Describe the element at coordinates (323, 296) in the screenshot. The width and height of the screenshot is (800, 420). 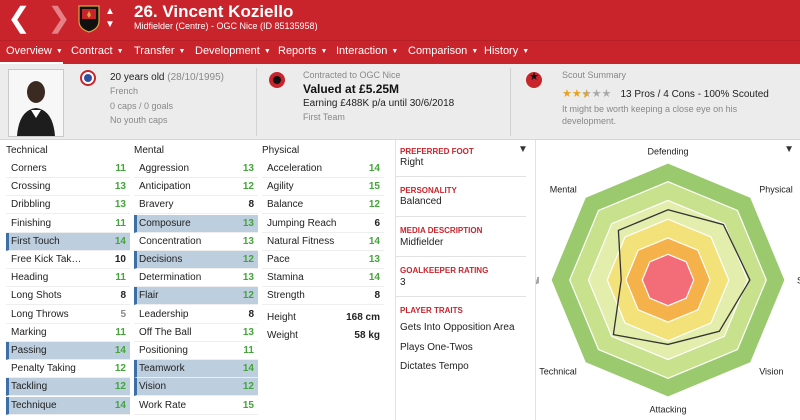
I see `physical-attribute-row: Strength 8` at that location.